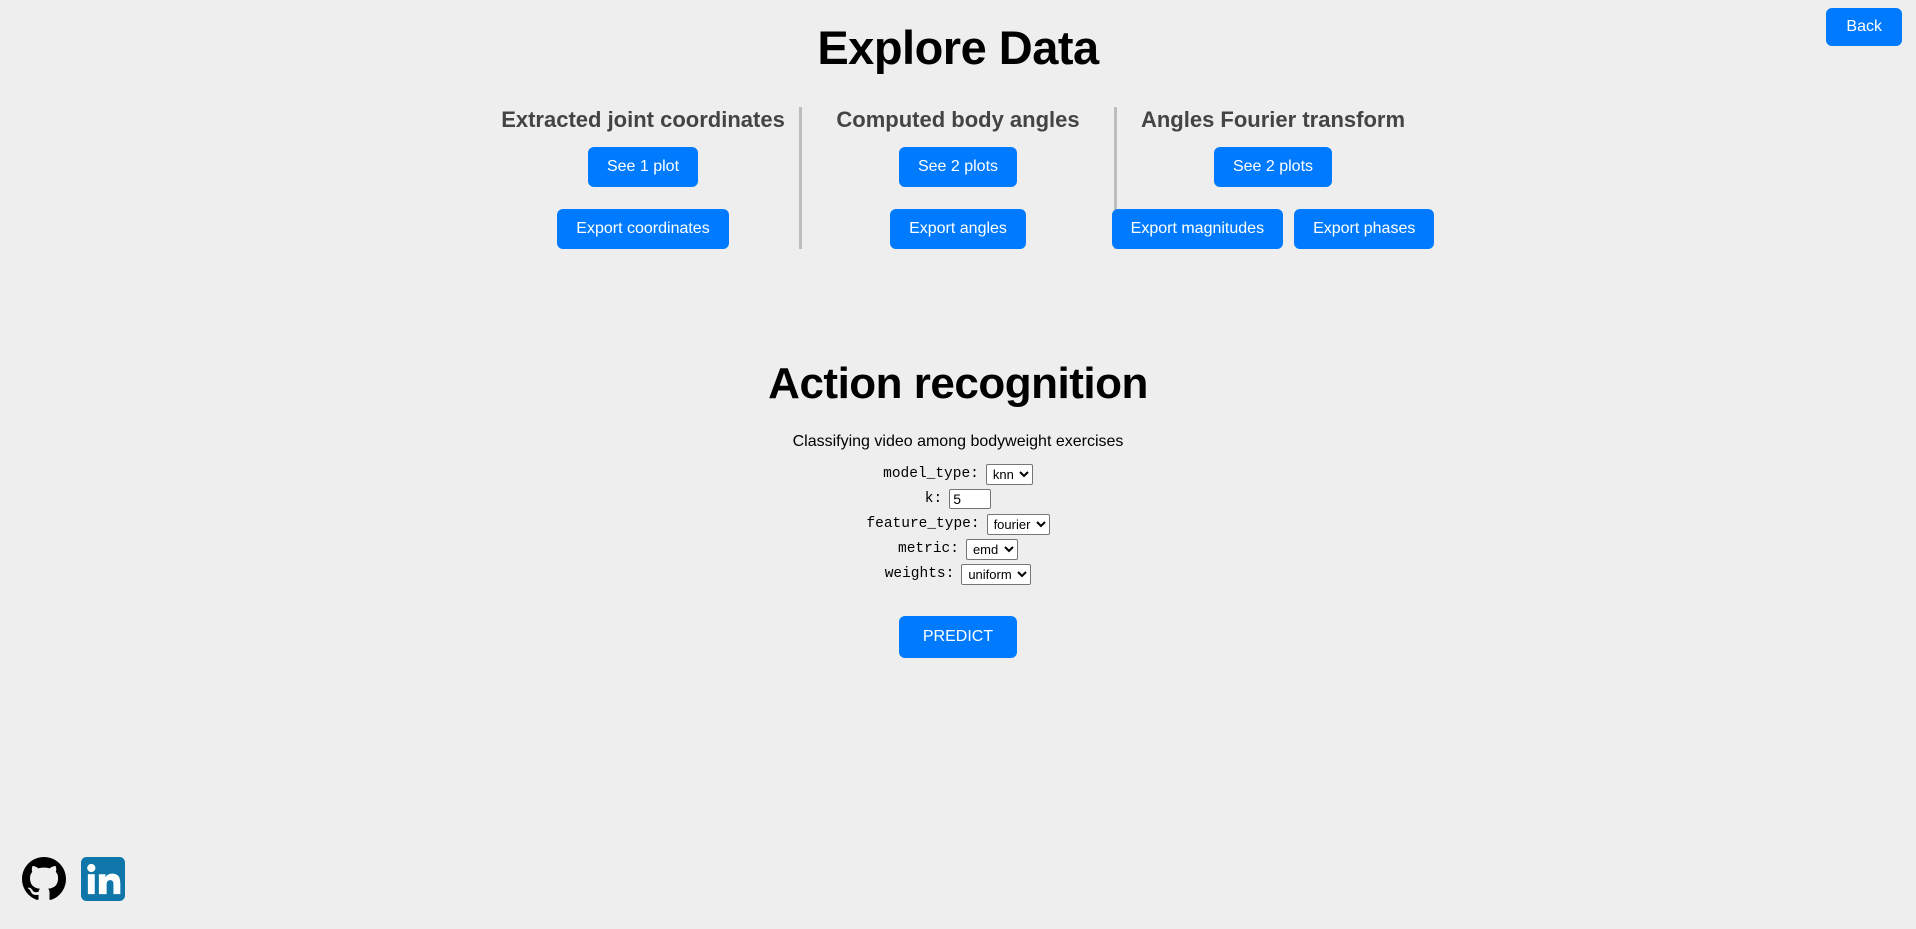 Image resolution: width=1916 pixels, height=929 pixels. I want to click on k-input, so click(970, 499).